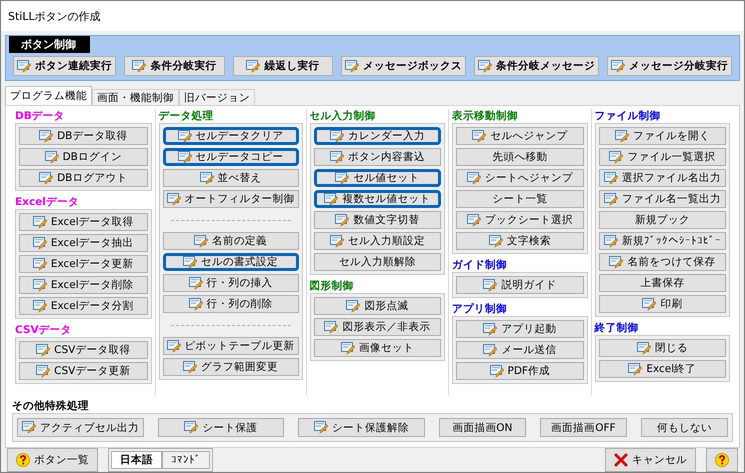  I want to click on help-button, so click(722, 460).